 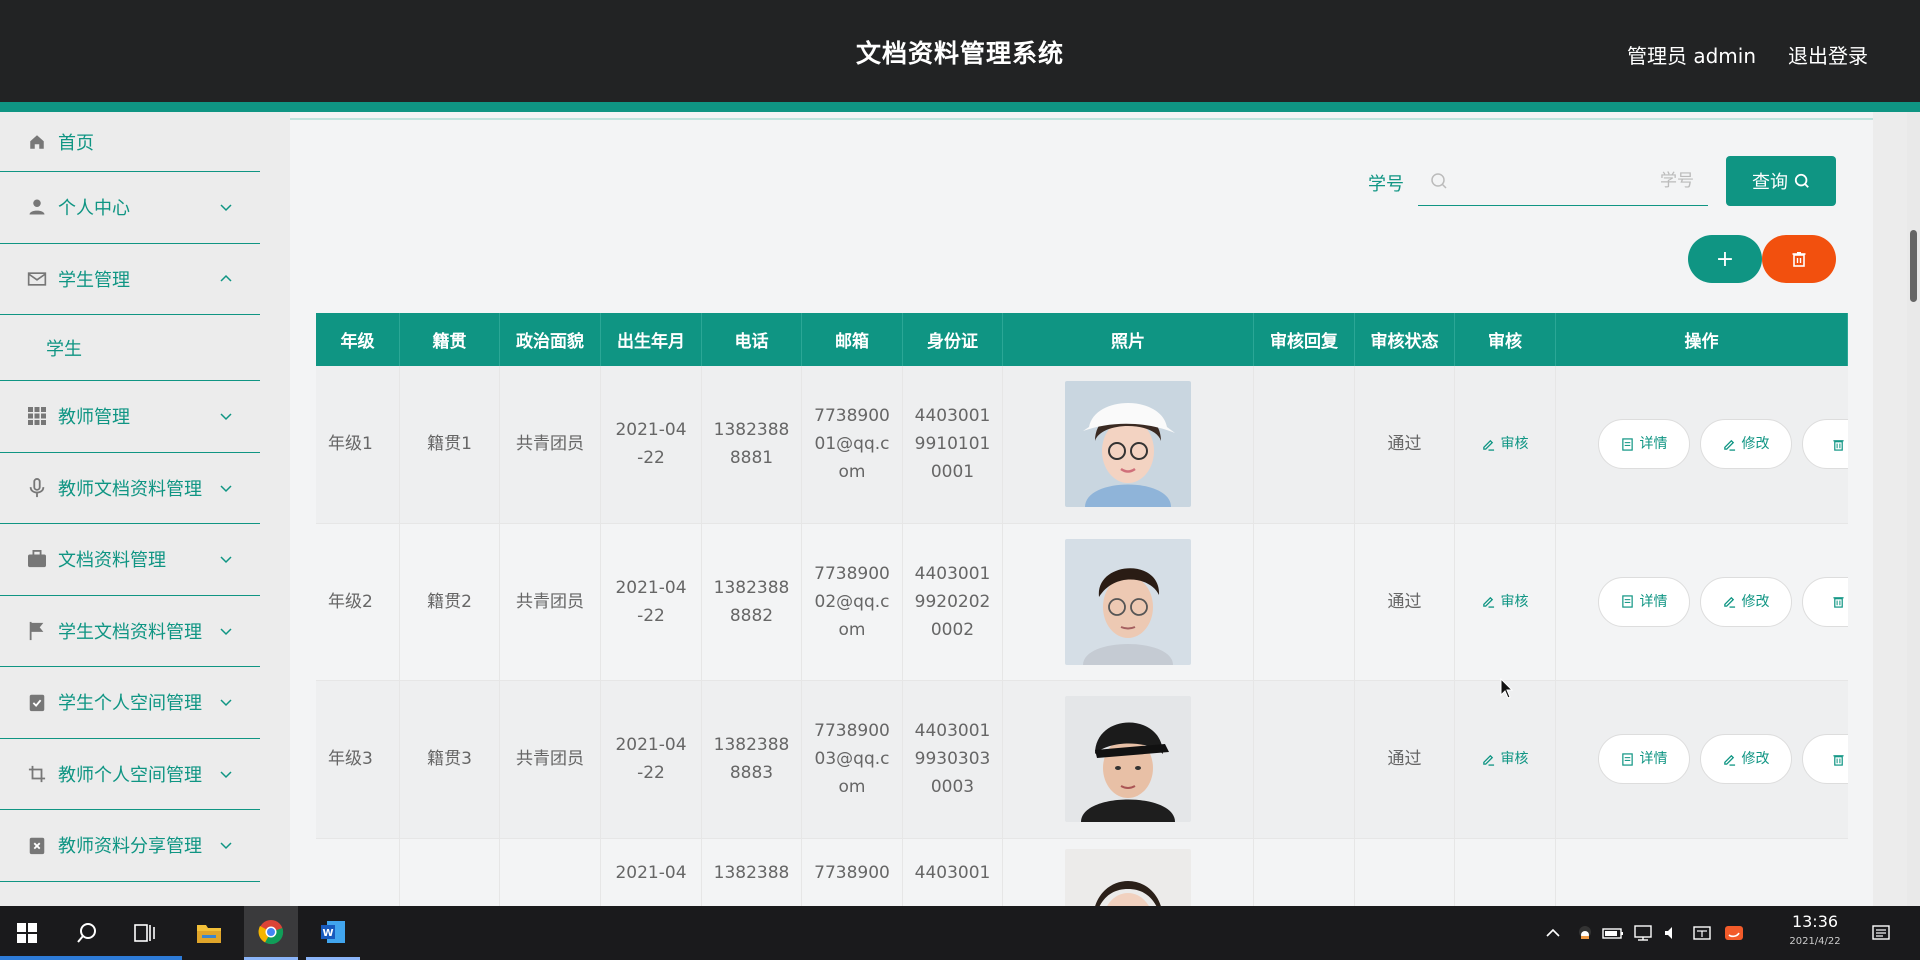 What do you see at coordinates (550, 872) in the screenshot?
I see `cell-political` at bounding box center [550, 872].